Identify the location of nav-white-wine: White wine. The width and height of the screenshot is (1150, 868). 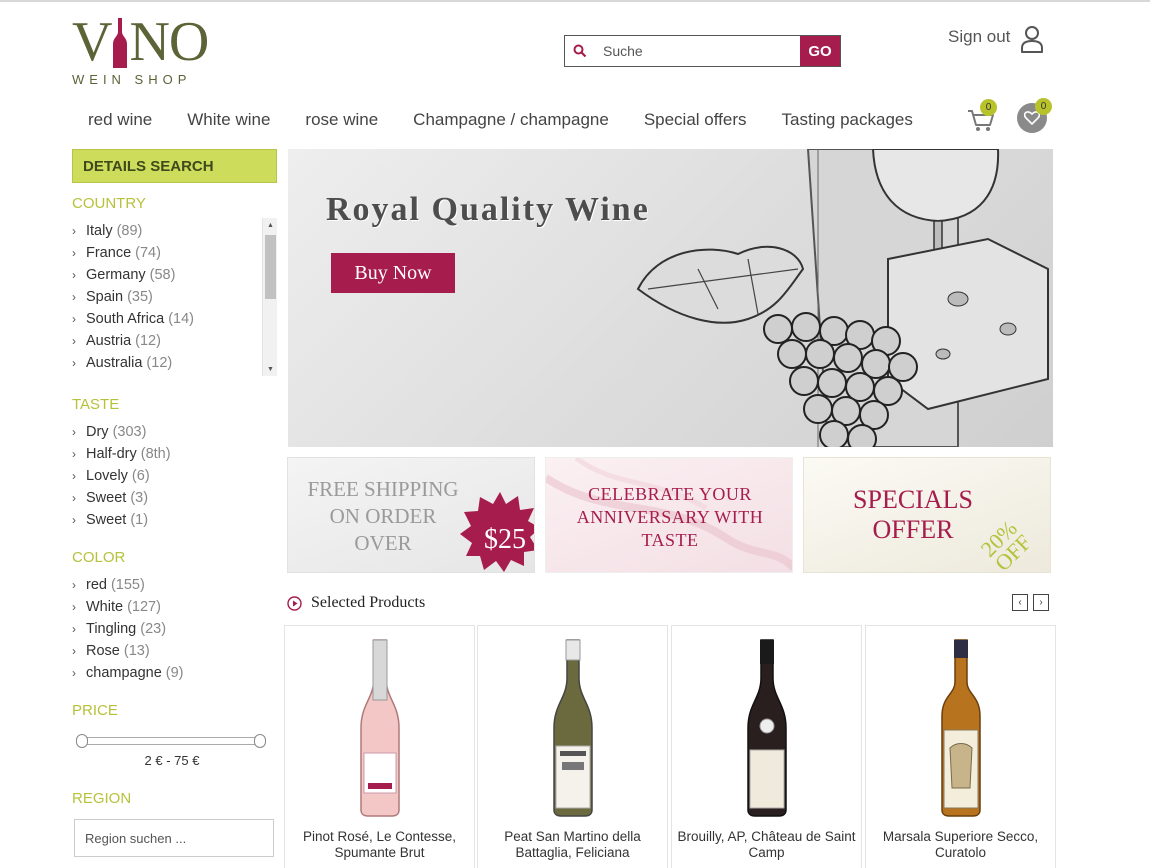
(228, 120).